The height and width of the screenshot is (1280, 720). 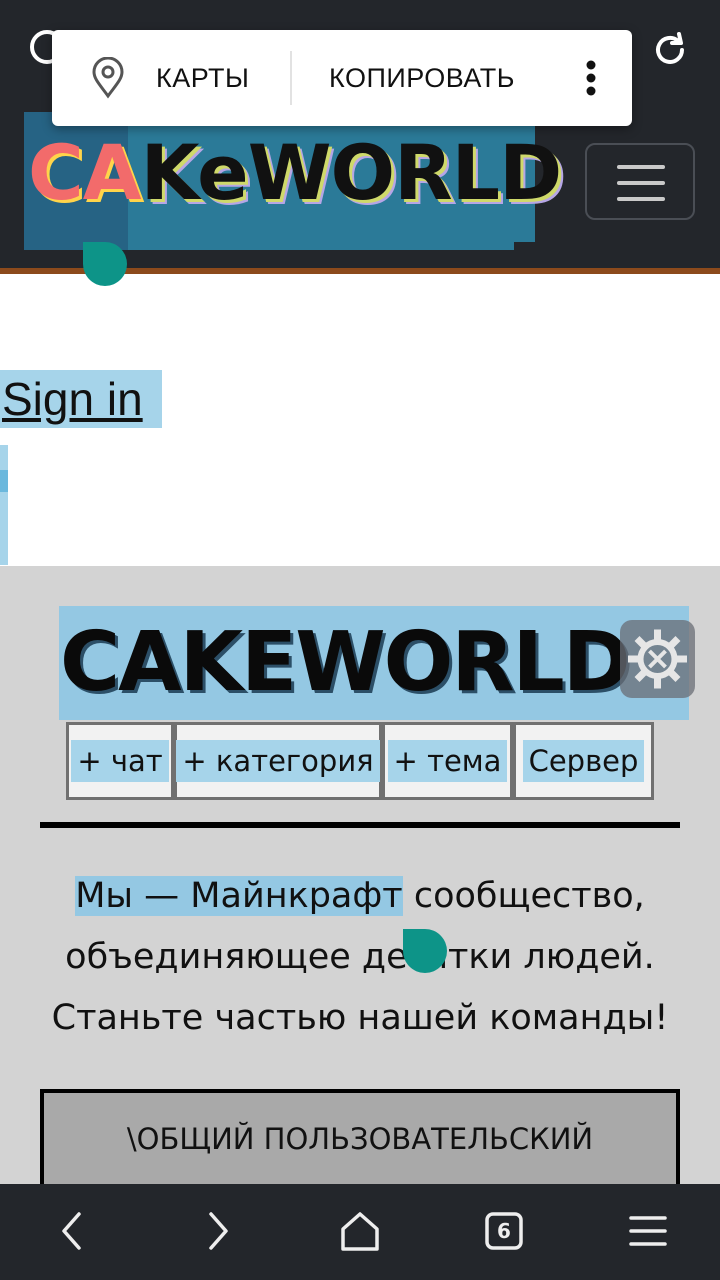 I want to click on description-text: Станьте частью нашей команды!, so click(x=360, y=1018).